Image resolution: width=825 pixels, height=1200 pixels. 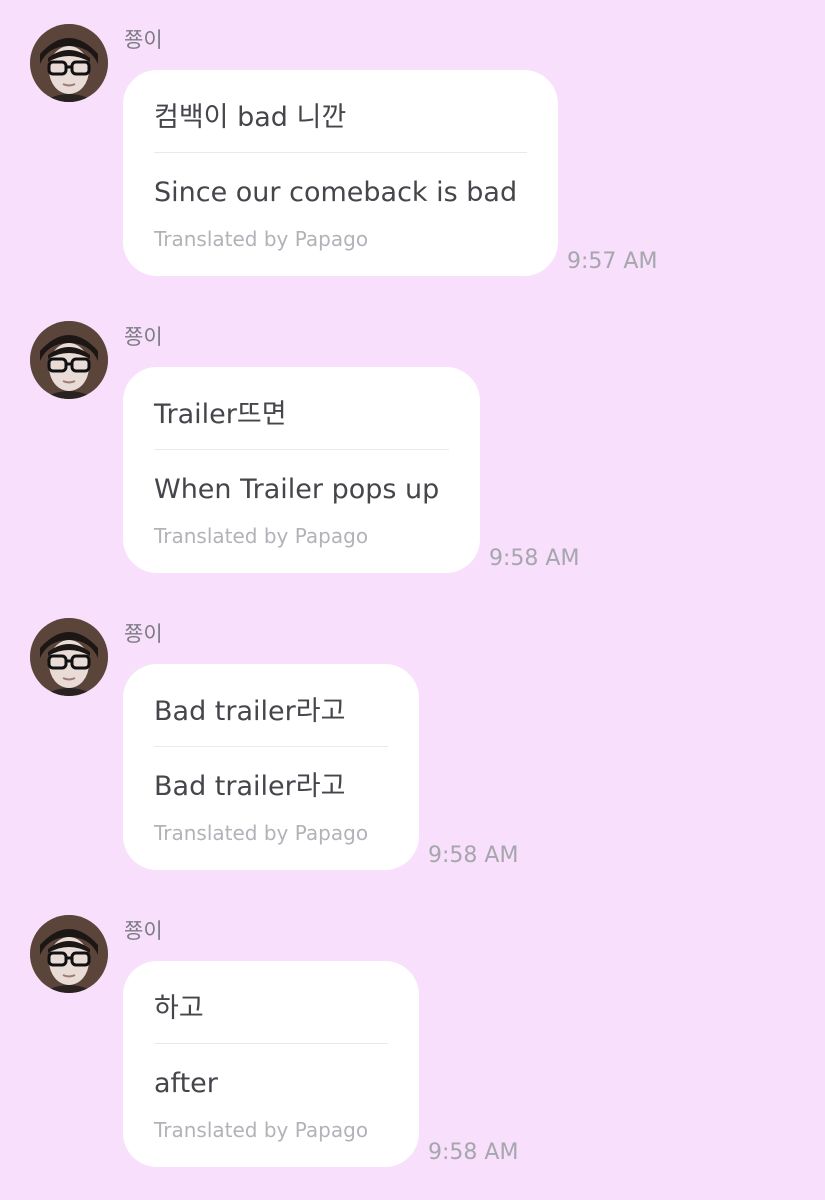 What do you see at coordinates (250, 786) in the screenshot?
I see `translated-text: Bad trailer라고` at bounding box center [250, 786].